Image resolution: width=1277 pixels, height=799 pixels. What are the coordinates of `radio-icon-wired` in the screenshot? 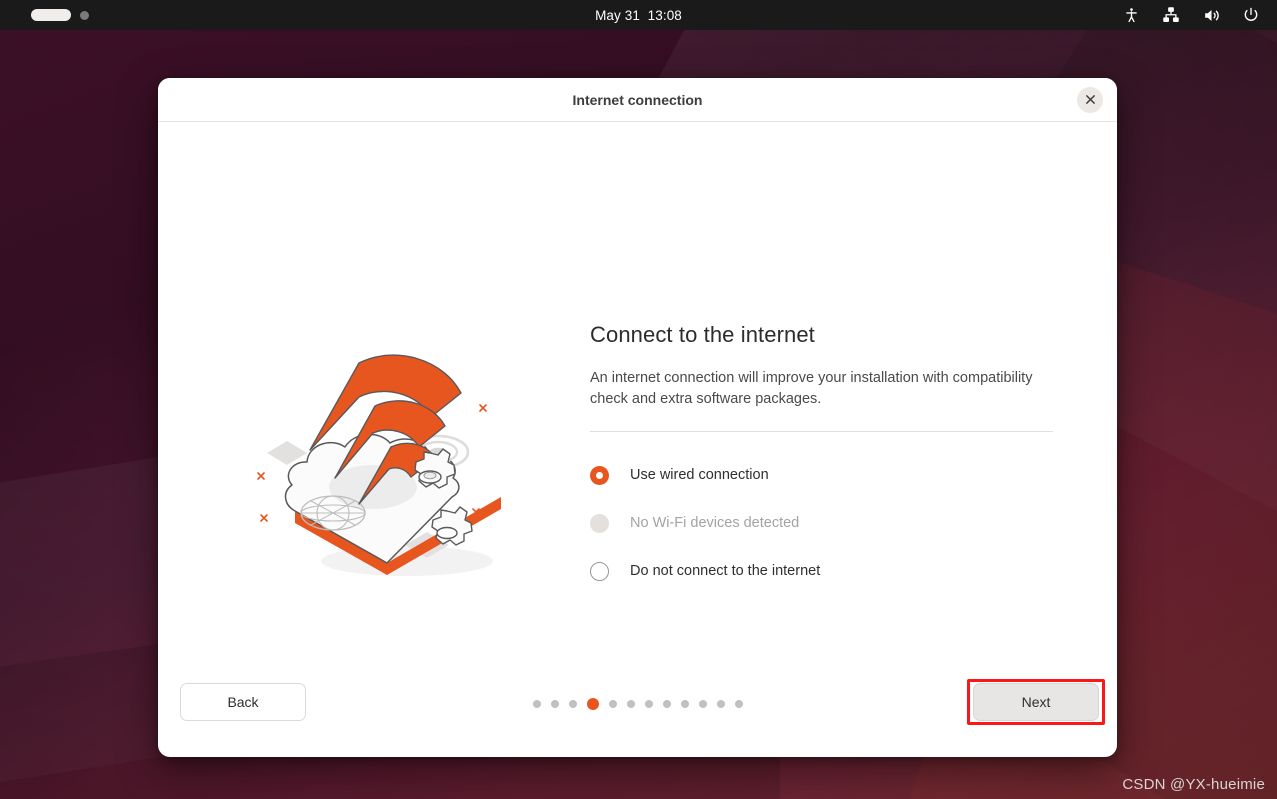 It's located at (599, 475).